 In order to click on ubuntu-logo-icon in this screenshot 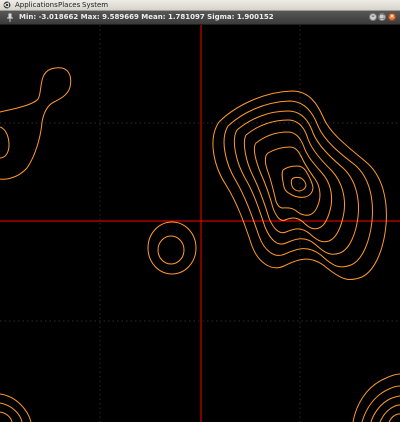, I will do `click(7, 5)`.